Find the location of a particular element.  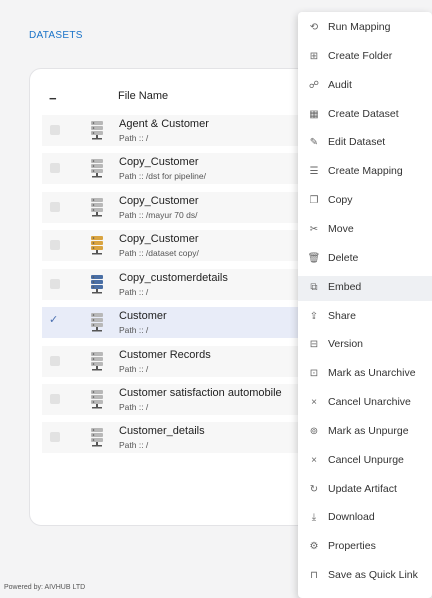

select-all-toggle: − is located at coordinates (53, 98).